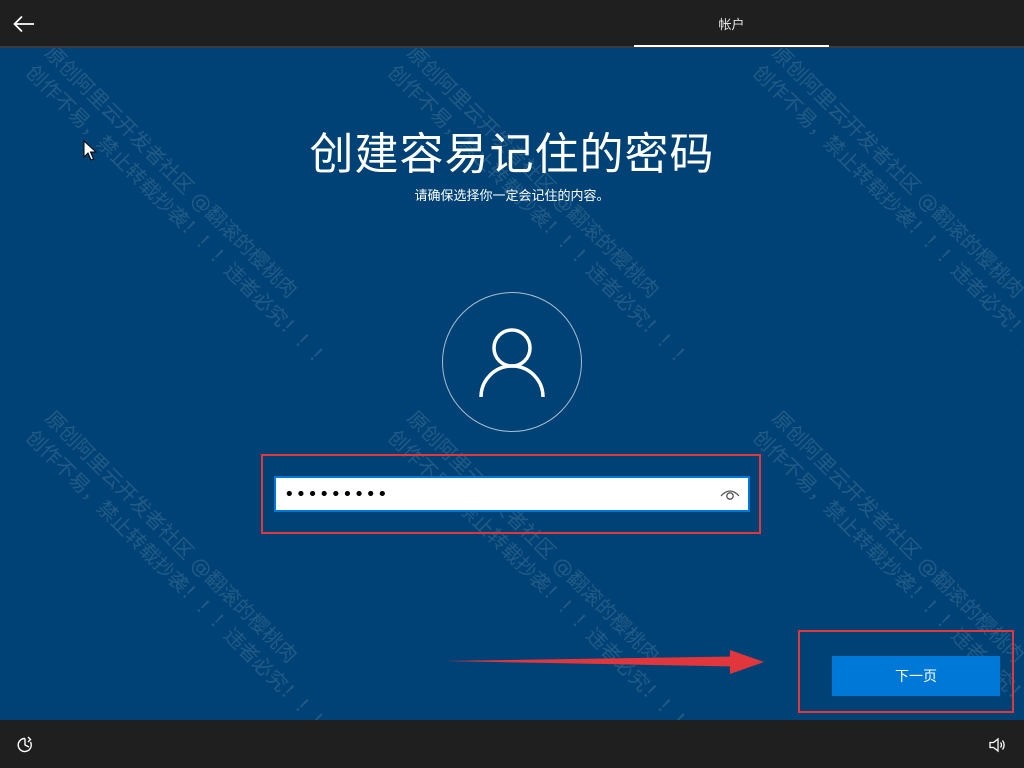  What do you see at coordinates (604, 662) in the screenshot?
I see `annotation-arrow` at bounding box center [604, 662].